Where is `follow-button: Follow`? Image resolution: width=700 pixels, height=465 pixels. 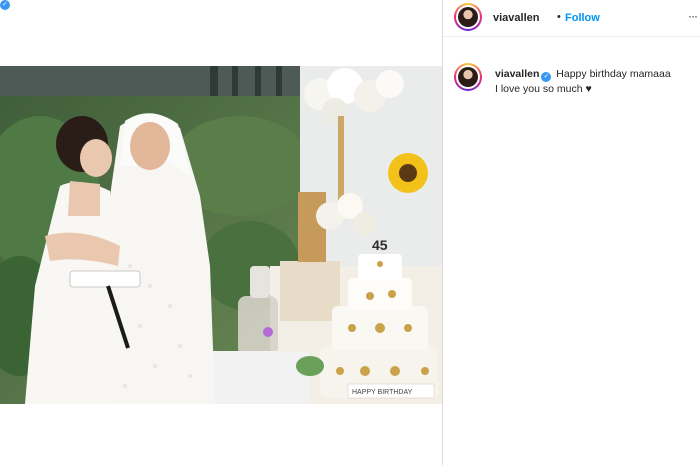
follow-button: Follow is located at coordinates (582, 18).